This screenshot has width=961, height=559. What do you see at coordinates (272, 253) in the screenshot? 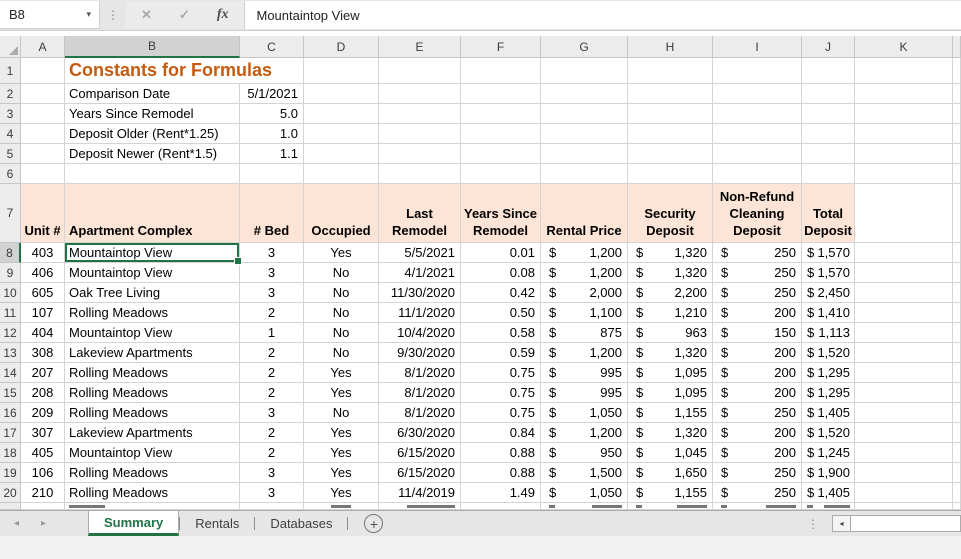
I see `cell-C8: 3` at bounding box center [272, 253].